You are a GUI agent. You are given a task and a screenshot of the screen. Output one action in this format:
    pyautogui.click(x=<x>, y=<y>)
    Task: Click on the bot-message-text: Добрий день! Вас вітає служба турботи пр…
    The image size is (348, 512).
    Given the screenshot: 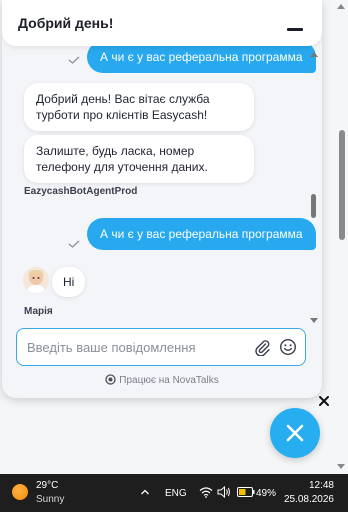 What is the action you would take?
    pyautogui.click(x=123, y=107)
    